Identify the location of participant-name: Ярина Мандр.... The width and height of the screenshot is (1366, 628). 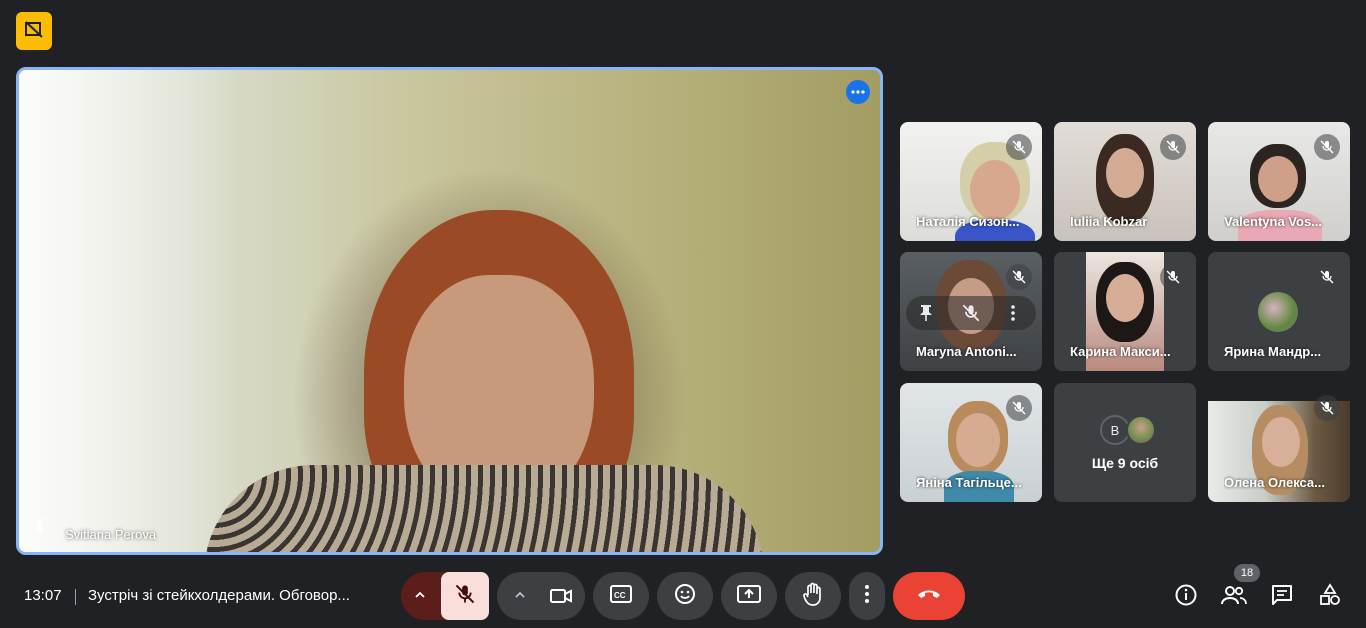
(1273, 351).